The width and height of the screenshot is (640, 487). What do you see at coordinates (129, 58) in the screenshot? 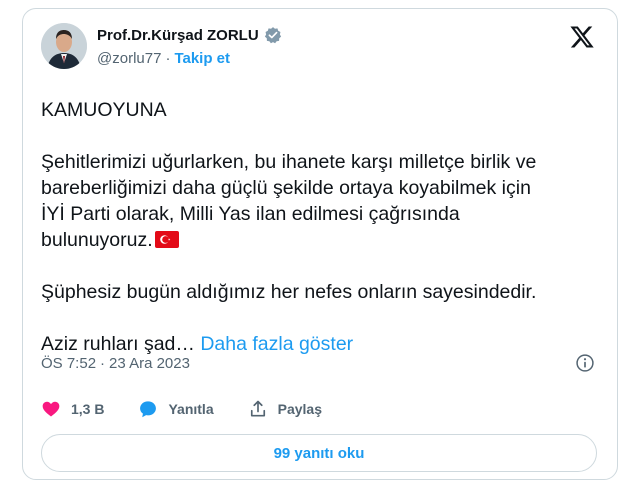
I see `author-handle: @zorlu77` at bounding box center [129, 58].